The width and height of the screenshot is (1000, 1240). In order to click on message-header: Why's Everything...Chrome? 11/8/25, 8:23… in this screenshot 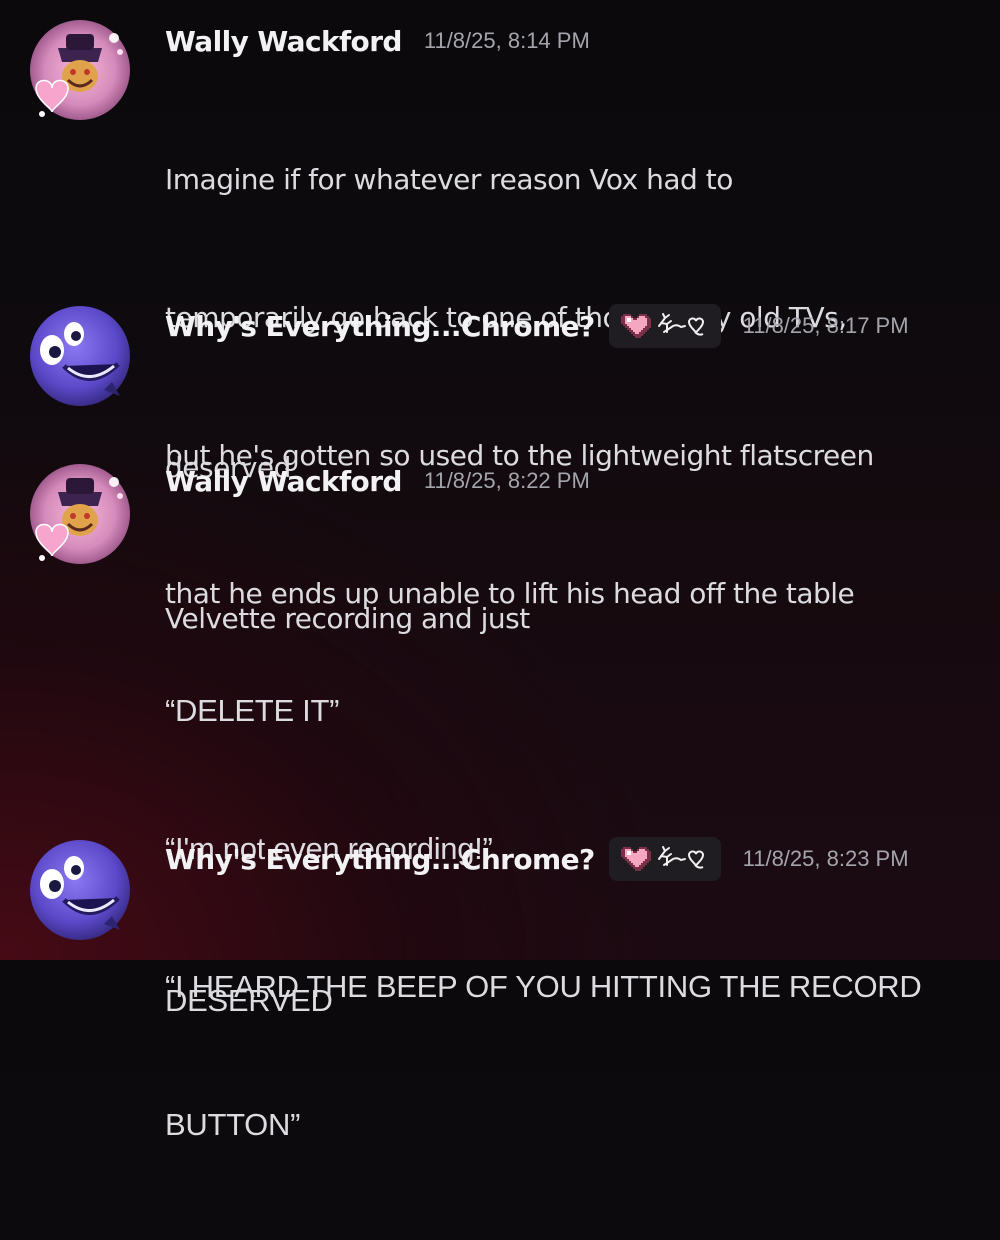, I will do `click(537, 859)`.